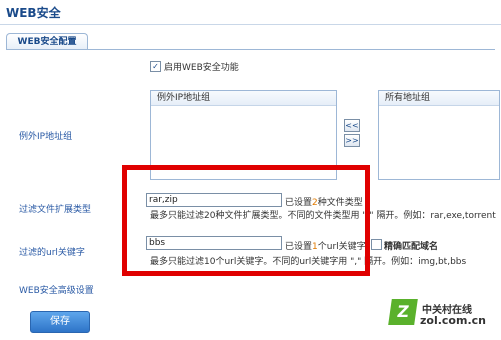 This screenshot has width=501, height=340. Describe the element at coordinates (250, 49) in the screenshot. I see `tab-divider` at that location.